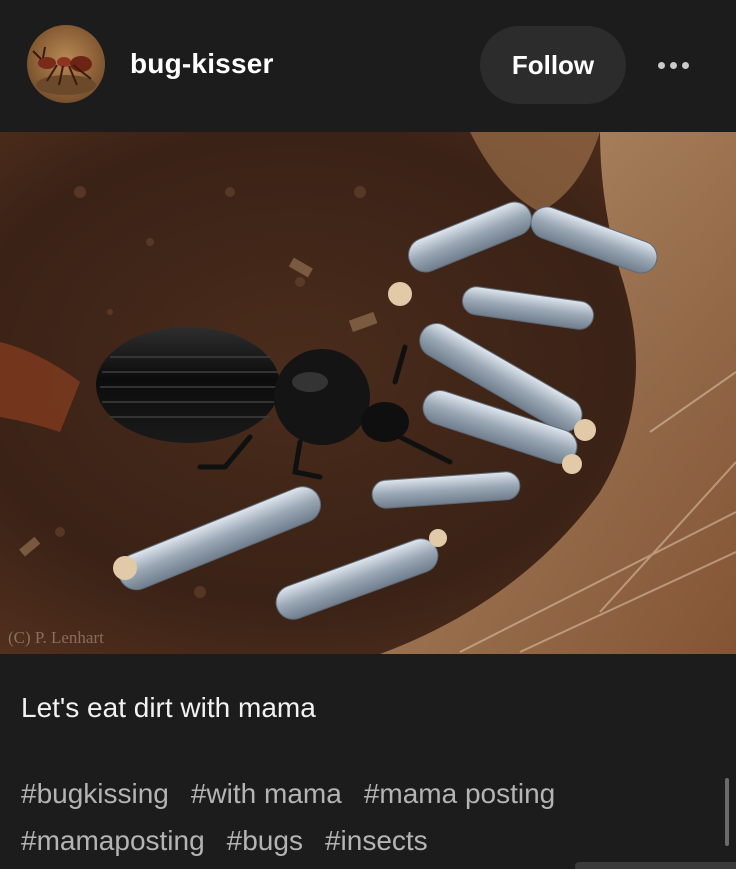  What do you see at coordinates (727, 812) in the screenshot?
I see `scrollbar` at bounding box center [727, 812].